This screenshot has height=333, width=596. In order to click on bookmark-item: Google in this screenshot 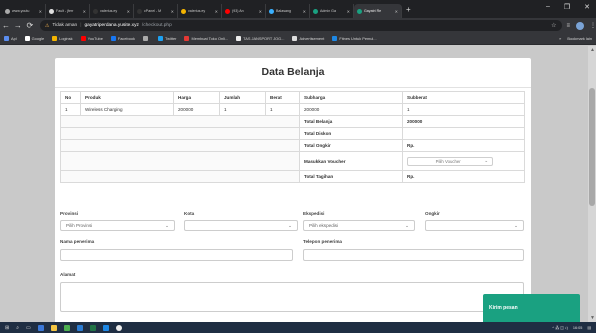, I will do `click(34, 38)`.